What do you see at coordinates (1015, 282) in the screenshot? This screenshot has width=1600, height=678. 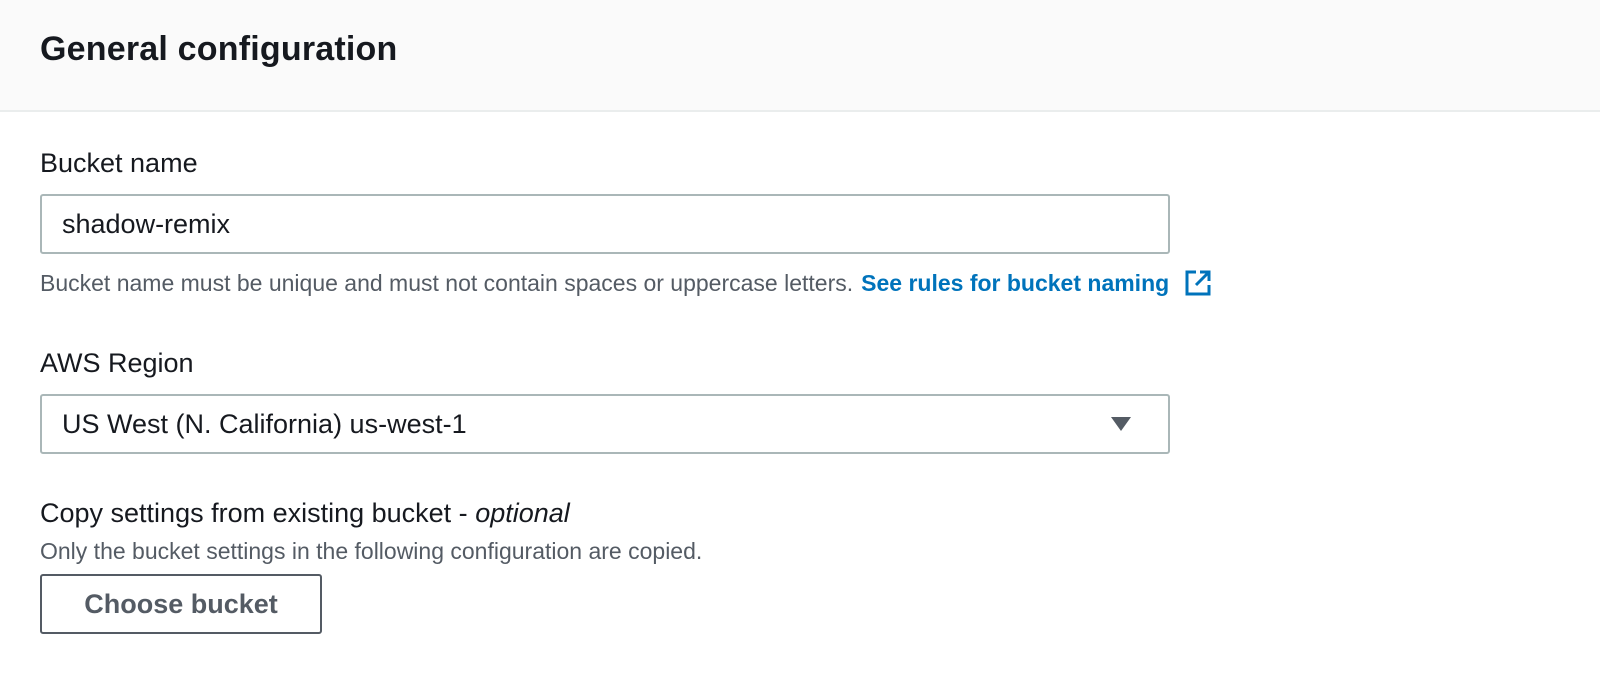 I see `bucket-naming-rules-link-text: See rules for bucket naming` at bounding box center [1015, 282].